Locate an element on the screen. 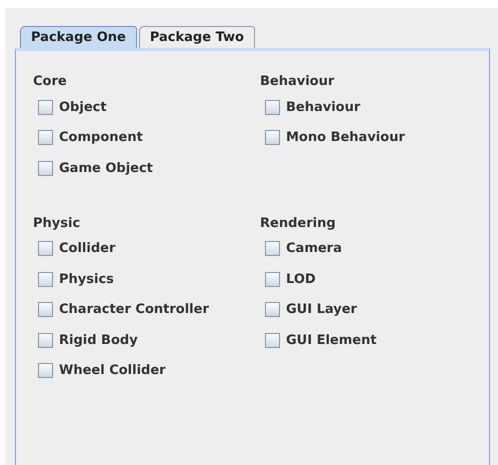 Image resolution: width=498 pixels, height=465 pixels. checkbox-label: GUI Layer is located at coordinates (321, 310).